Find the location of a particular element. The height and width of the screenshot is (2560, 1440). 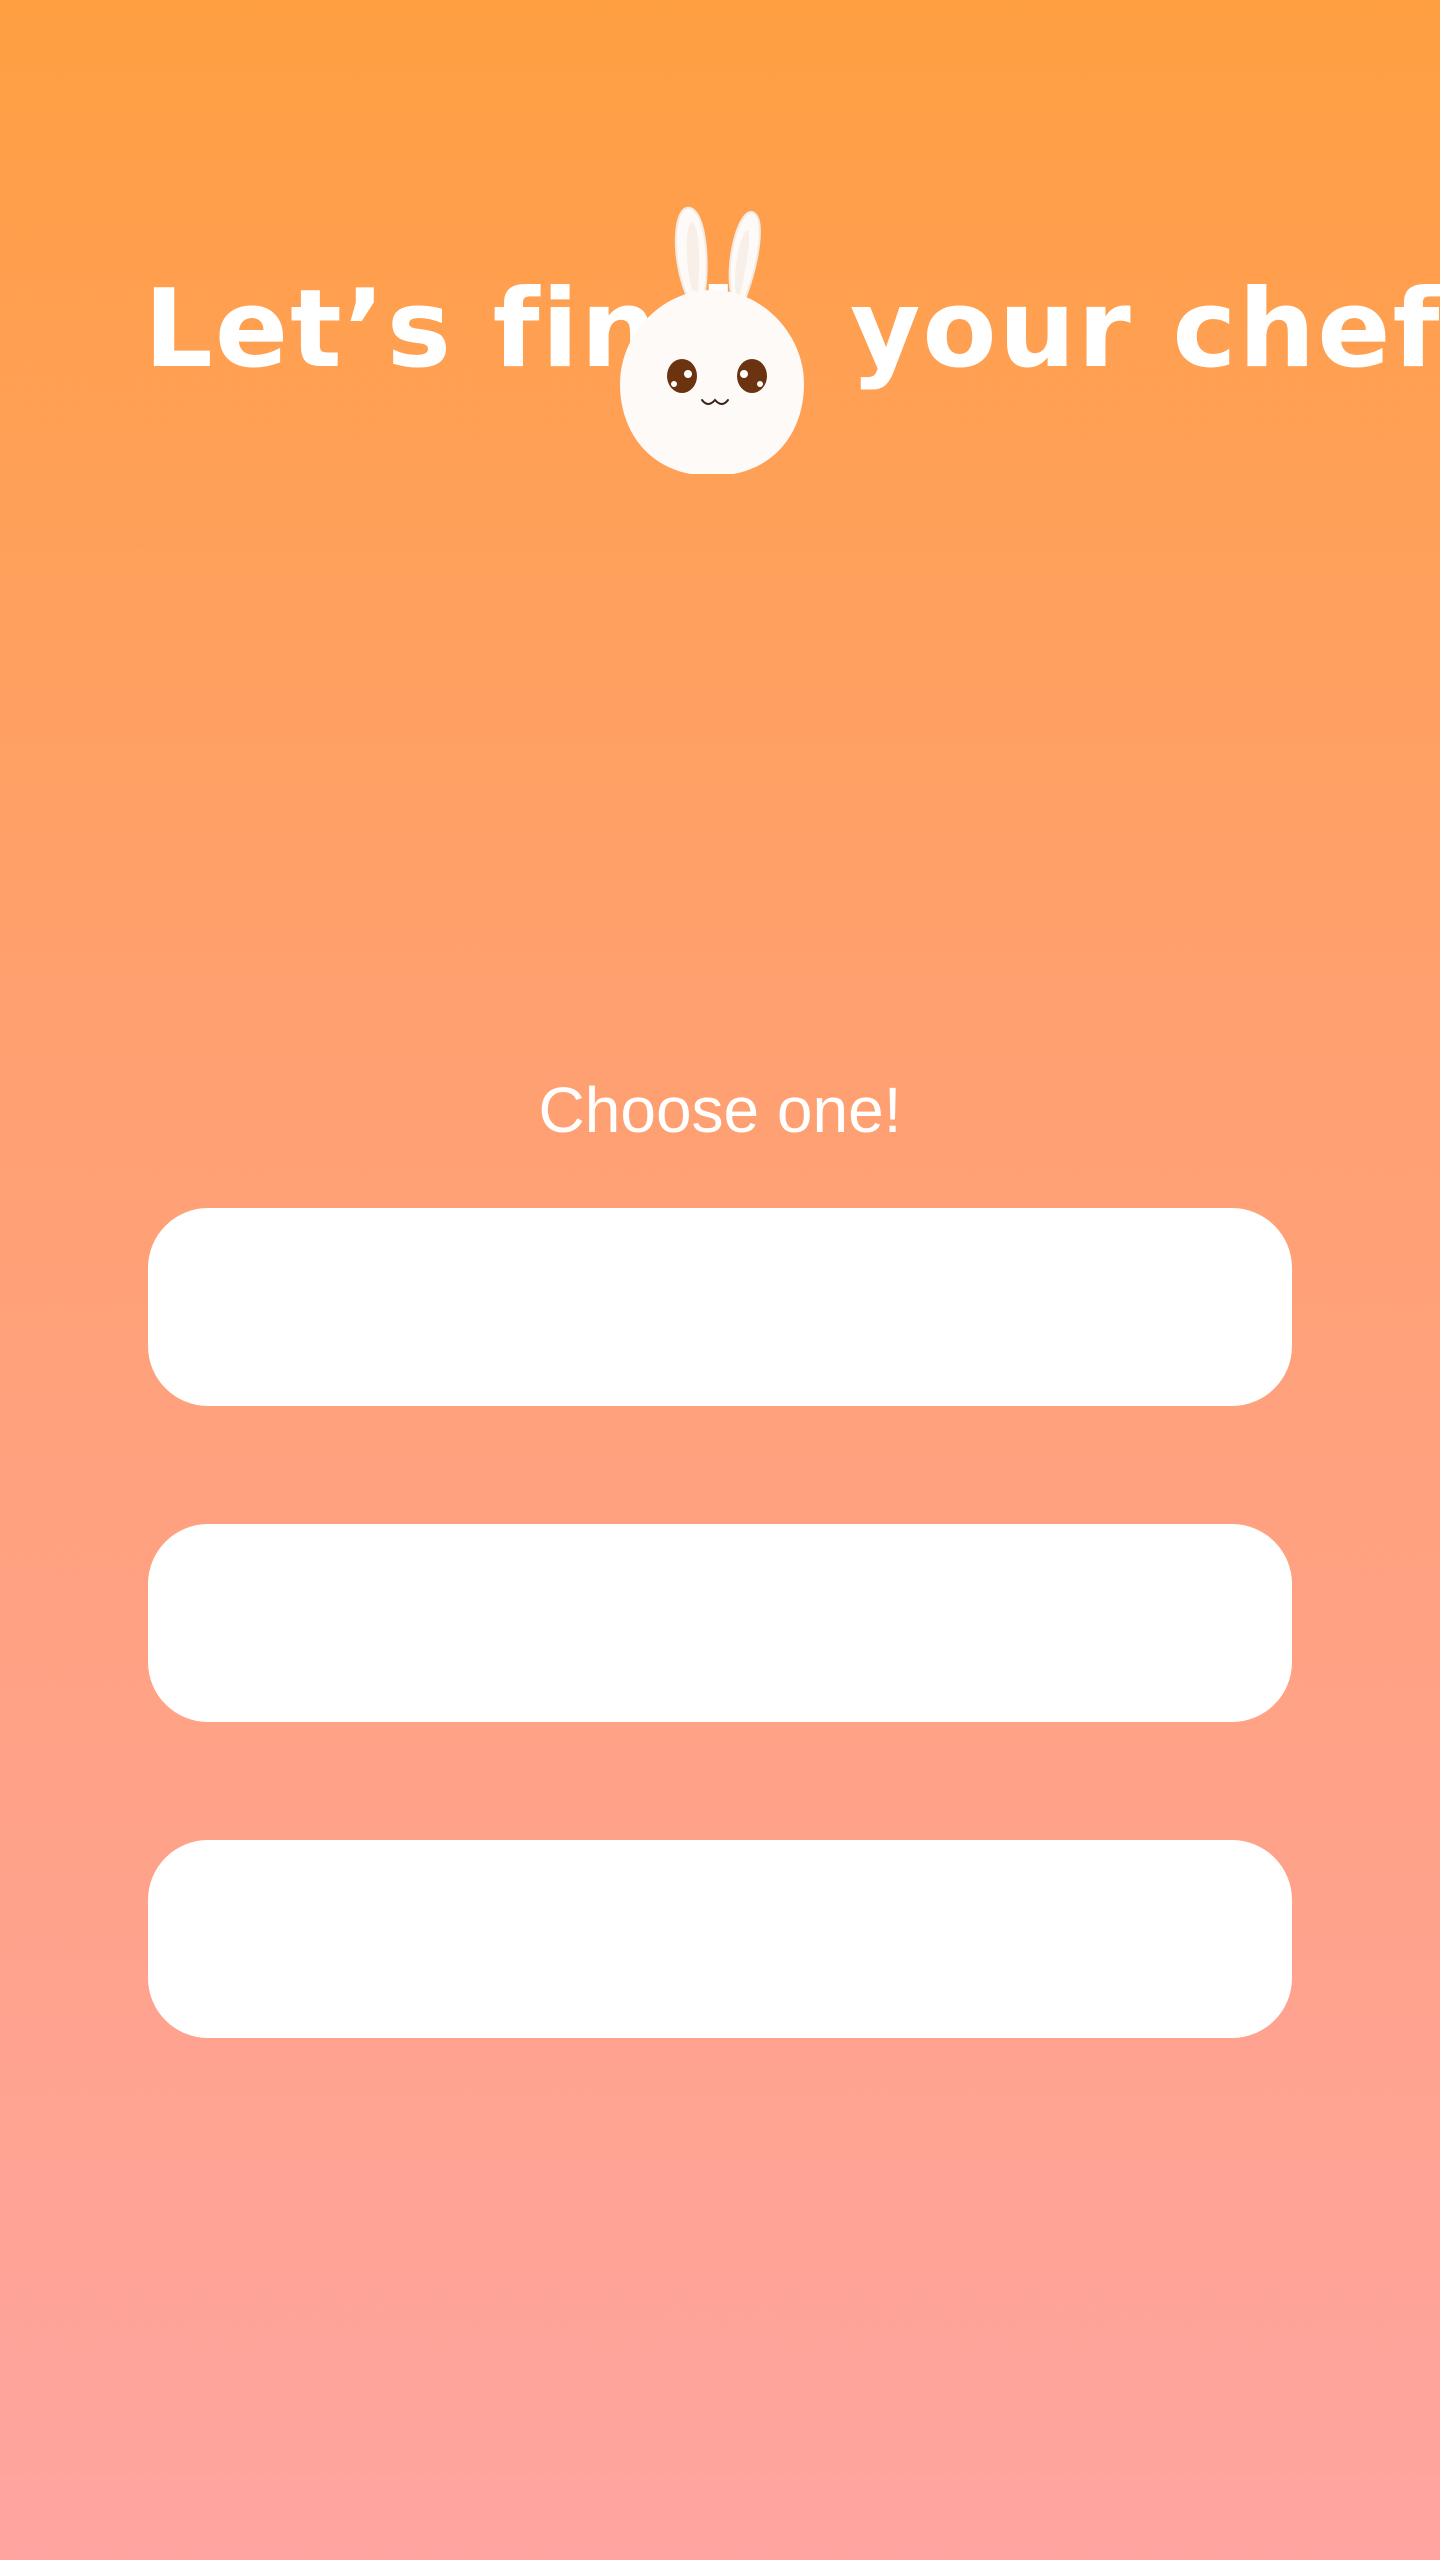

title-right: your chef! is located at coordinates (1145, 329).